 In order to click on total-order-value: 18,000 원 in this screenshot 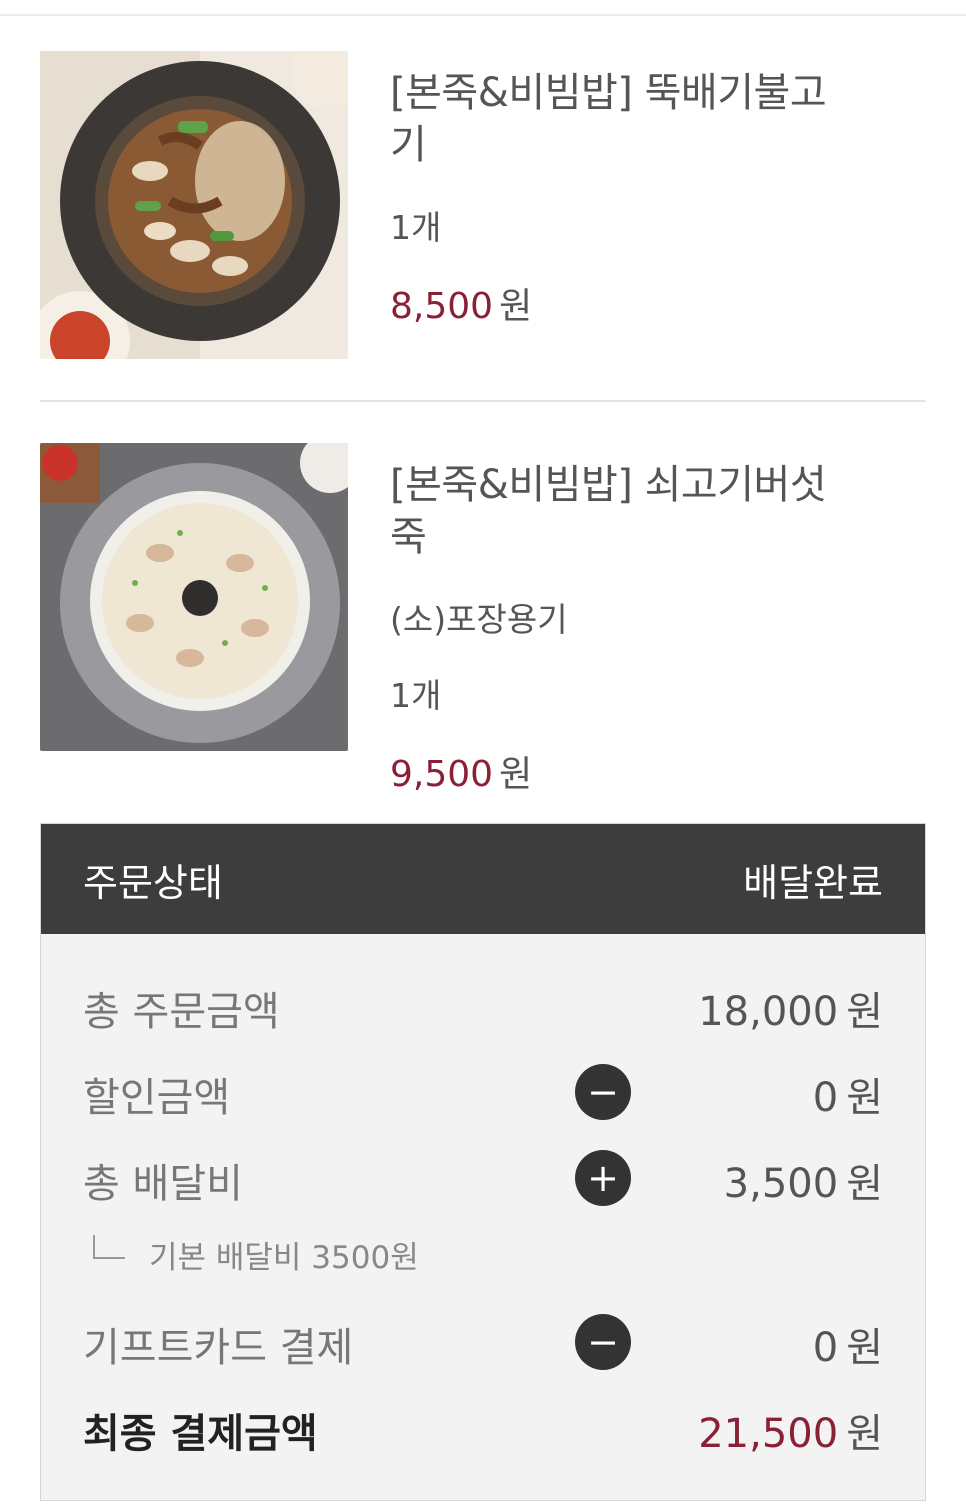, I will do `click(790, 1012)`.